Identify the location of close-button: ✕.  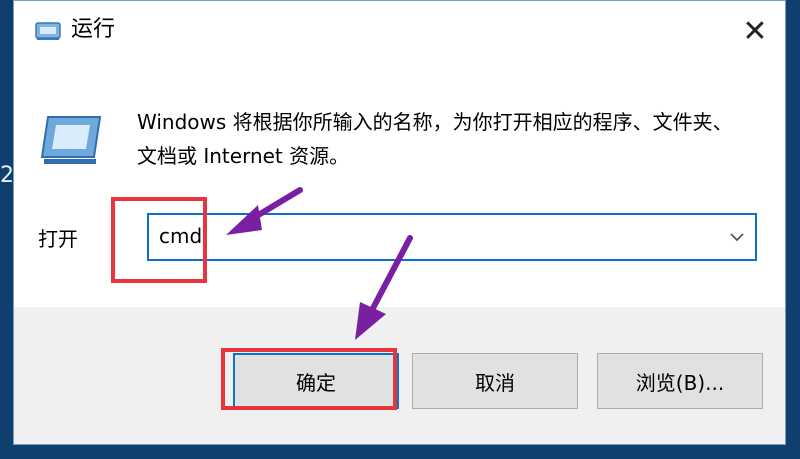
(755, 31).